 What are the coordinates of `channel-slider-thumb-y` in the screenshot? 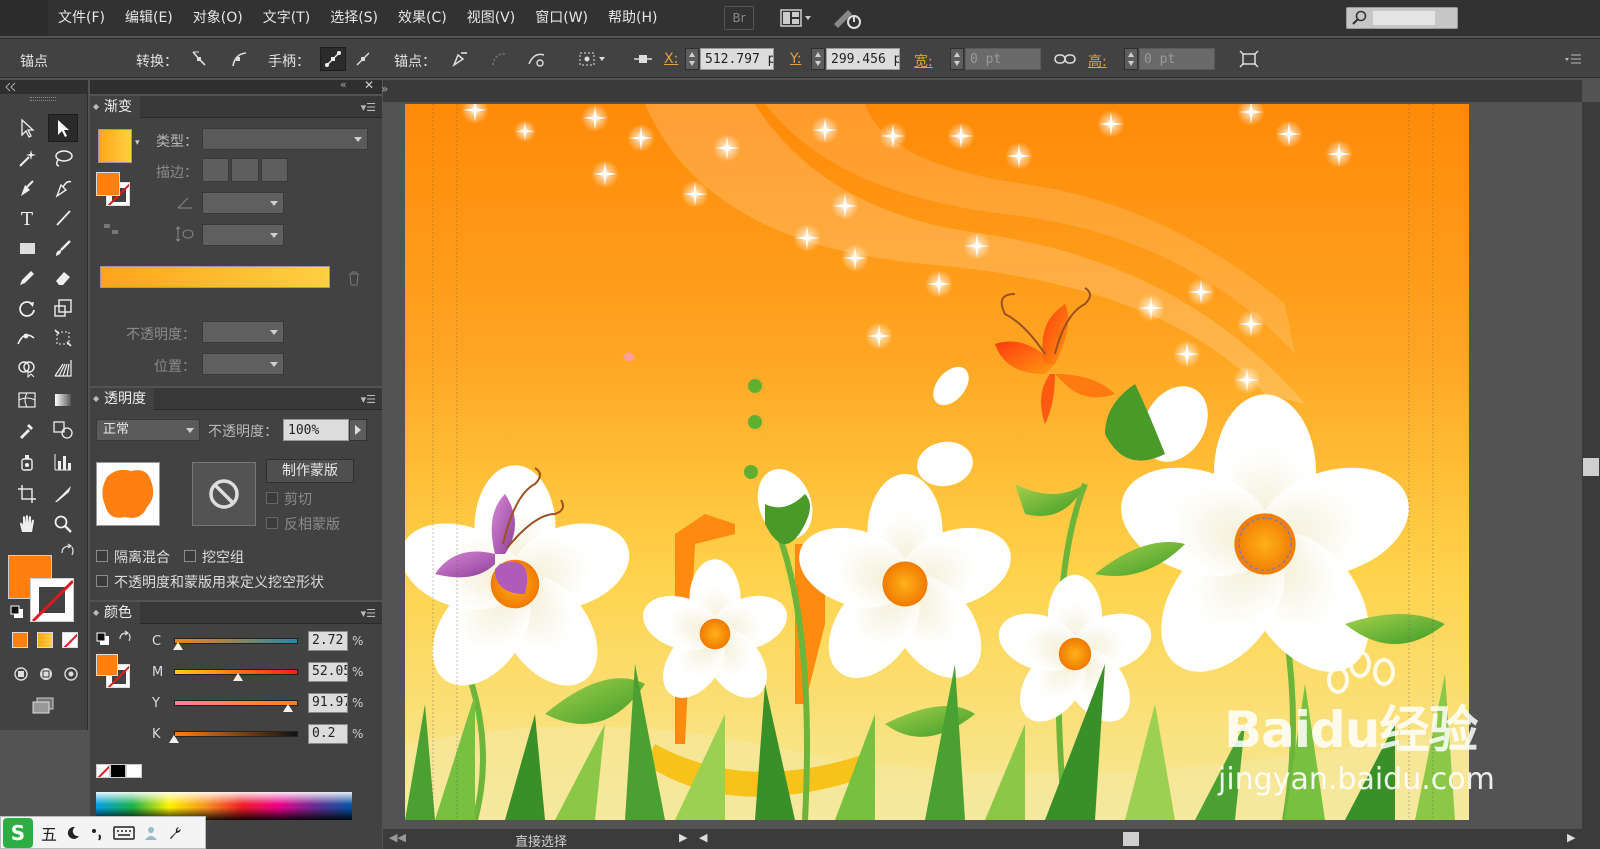 It's located at (288, 708).